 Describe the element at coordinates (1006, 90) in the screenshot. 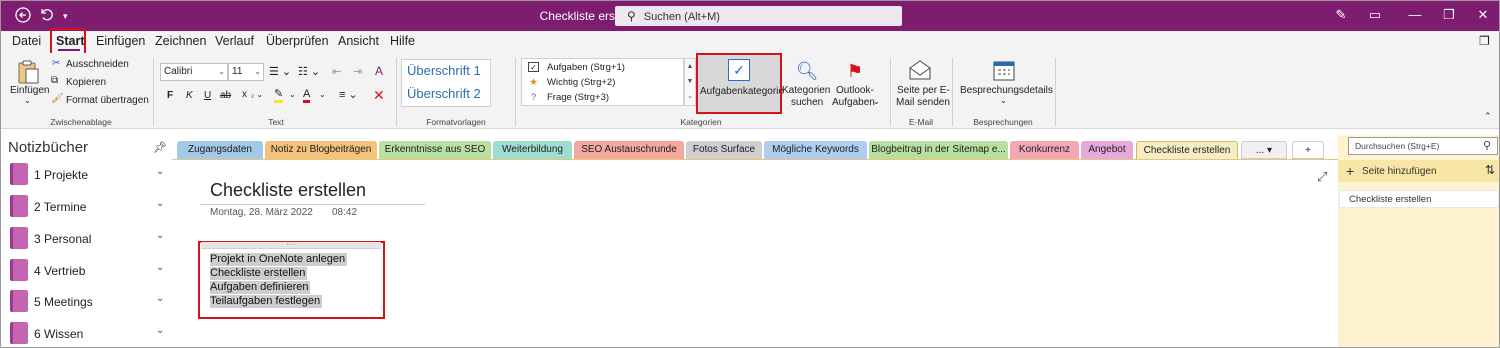

I see `meeting-details-button: Besprechungsdetails` at that location.